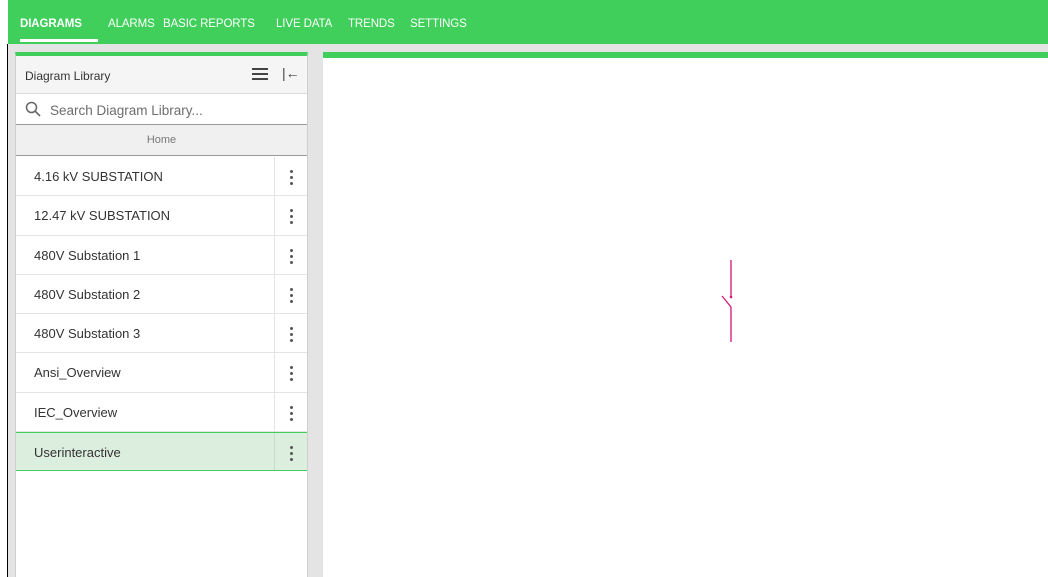 This screenshot has width=1048, height=577. I want to click on hamburger-menu-icon, so click(260, 74).